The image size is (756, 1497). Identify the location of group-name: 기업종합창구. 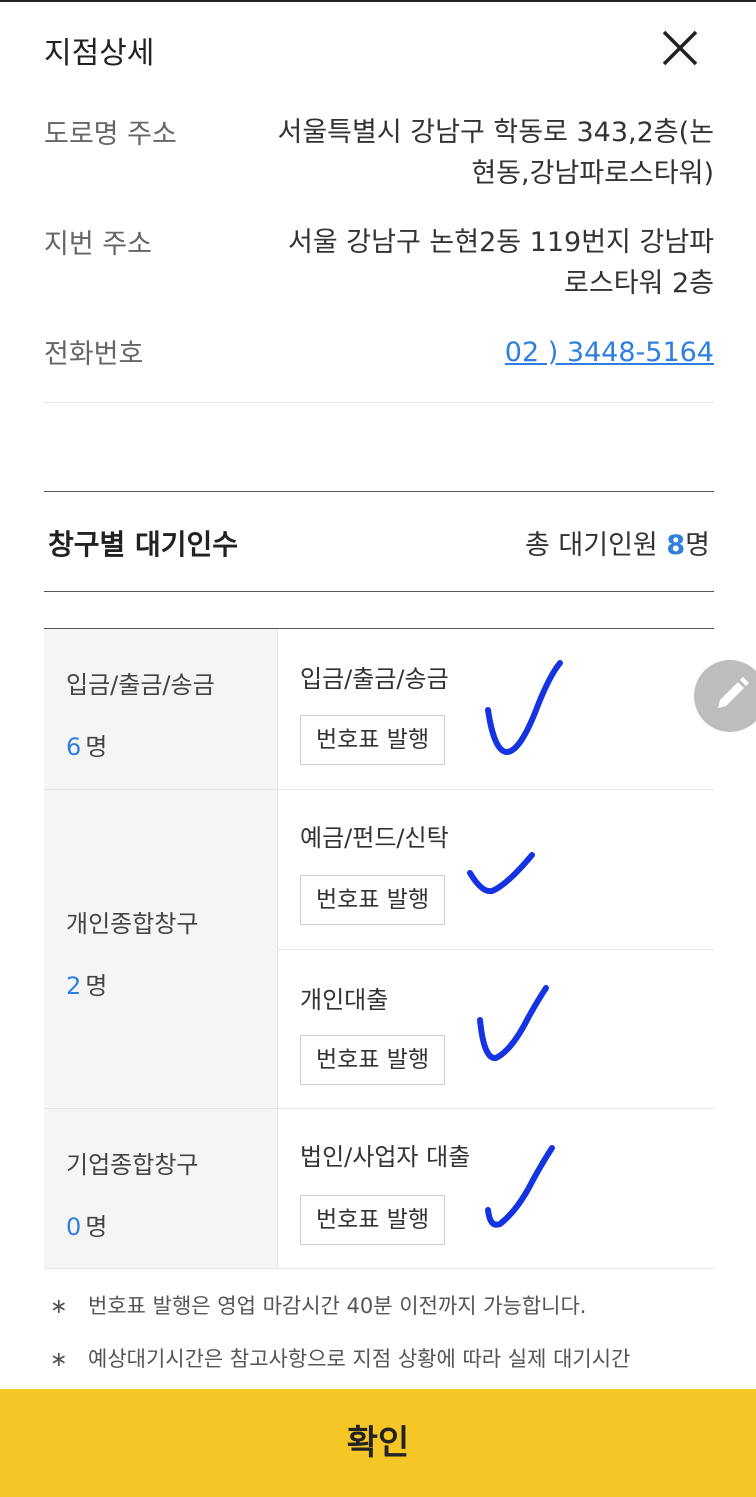
(132, 1165).